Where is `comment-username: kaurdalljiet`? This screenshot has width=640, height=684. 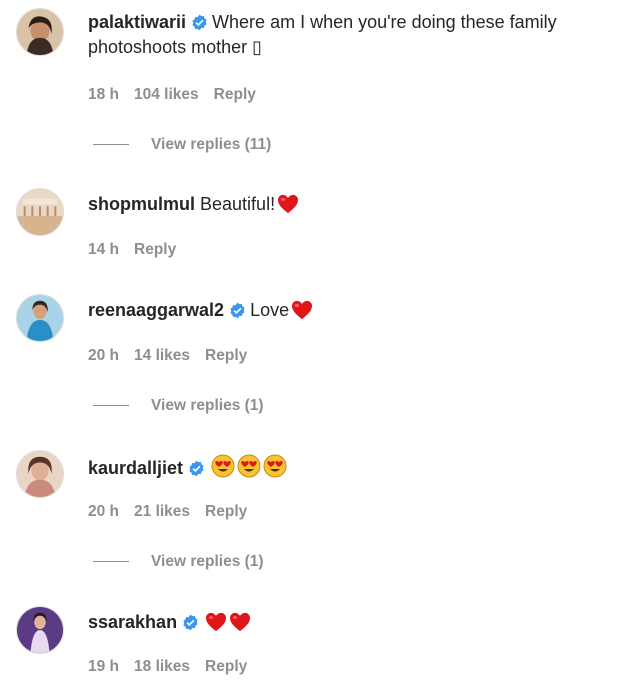
comment-username: kaurdalljiet is located at coordinates (135, 468).